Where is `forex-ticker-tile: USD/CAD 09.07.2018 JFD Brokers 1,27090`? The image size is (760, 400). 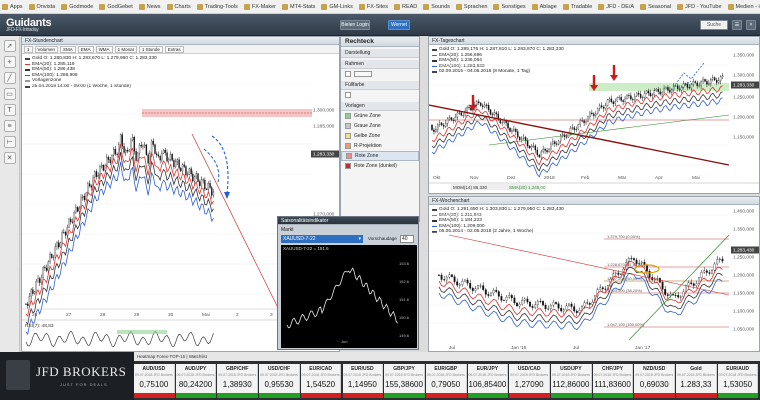
forex-ticker-tile: USD/CAD 09.07.2018 JFD Brokers 1,27090 is located at coordinates (529, 381).